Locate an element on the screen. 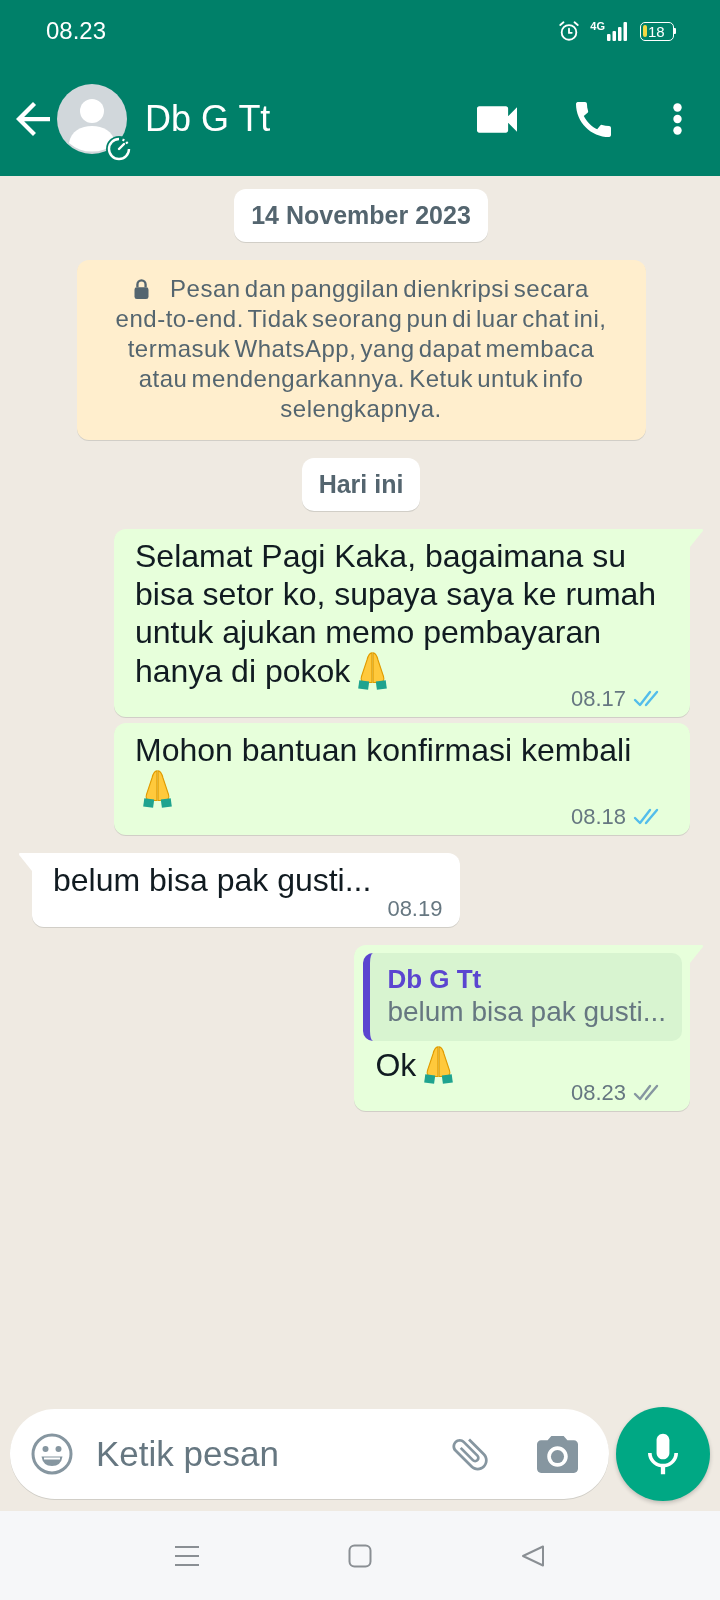 This screenshot has height=1600, width=720. date-separator: 14 November 2023 is located at coordinates (361, 215).